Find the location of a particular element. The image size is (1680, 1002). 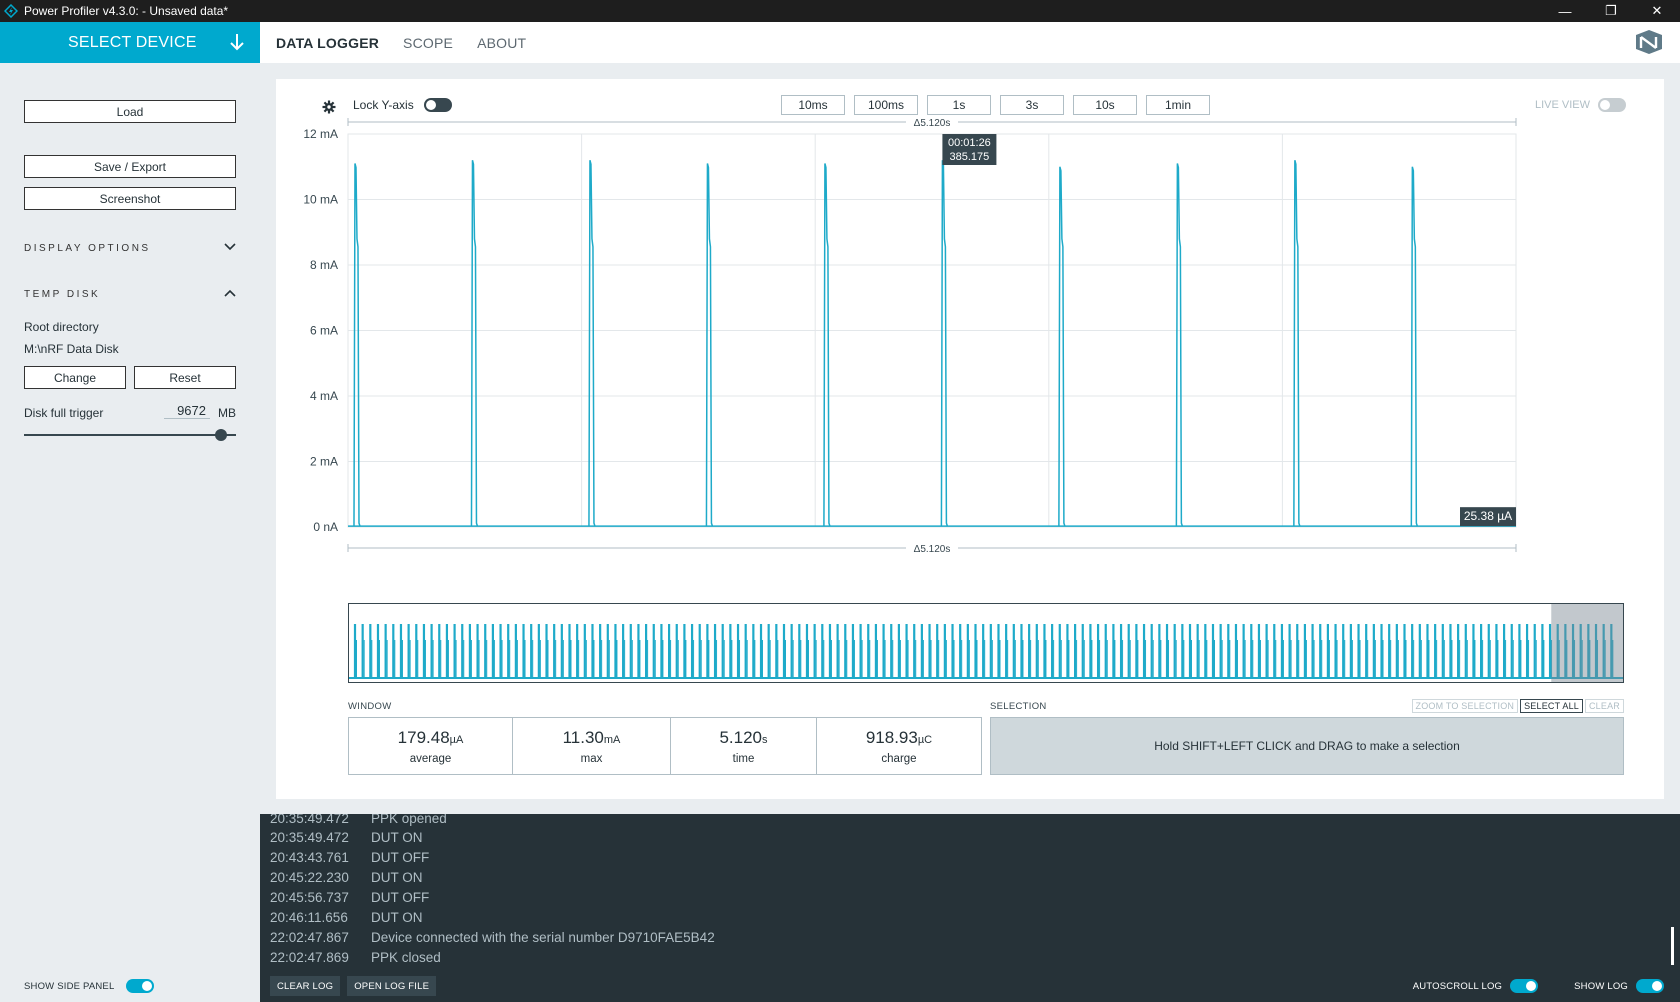

window-stats-label: WINDOW is located at coordinates (370, 706).